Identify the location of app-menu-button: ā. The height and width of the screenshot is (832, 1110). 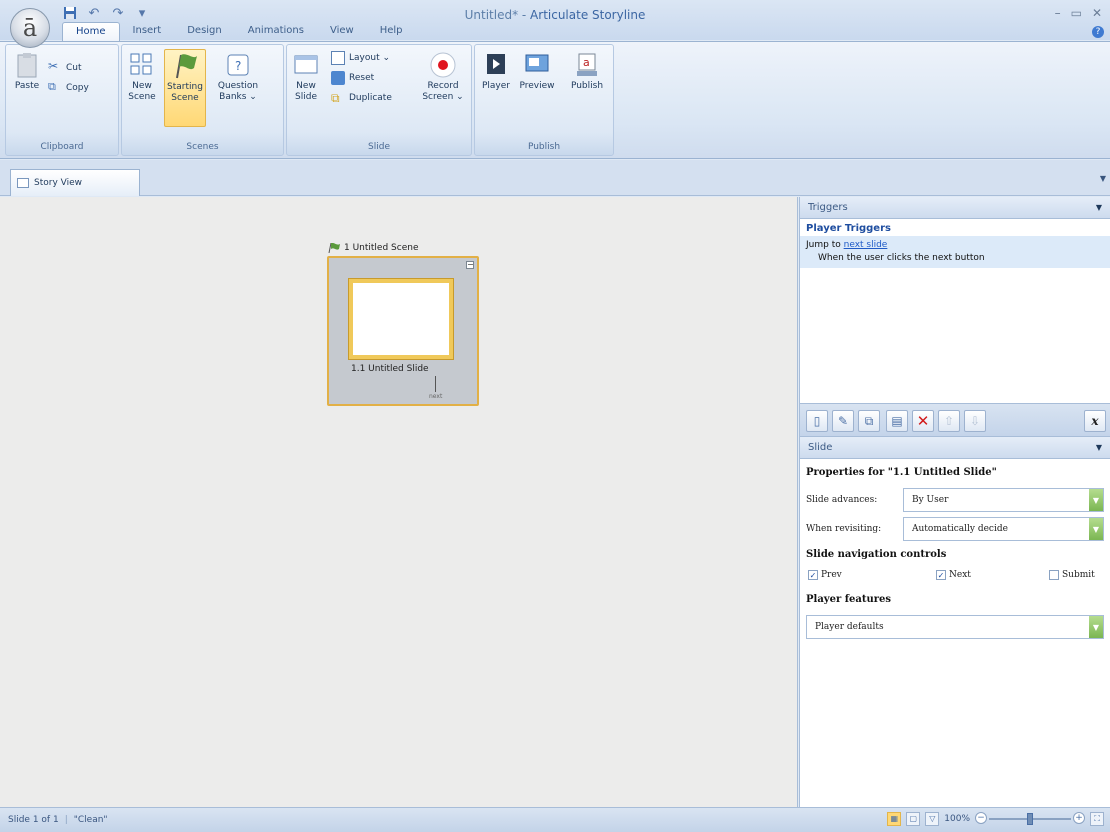
(30, 28).